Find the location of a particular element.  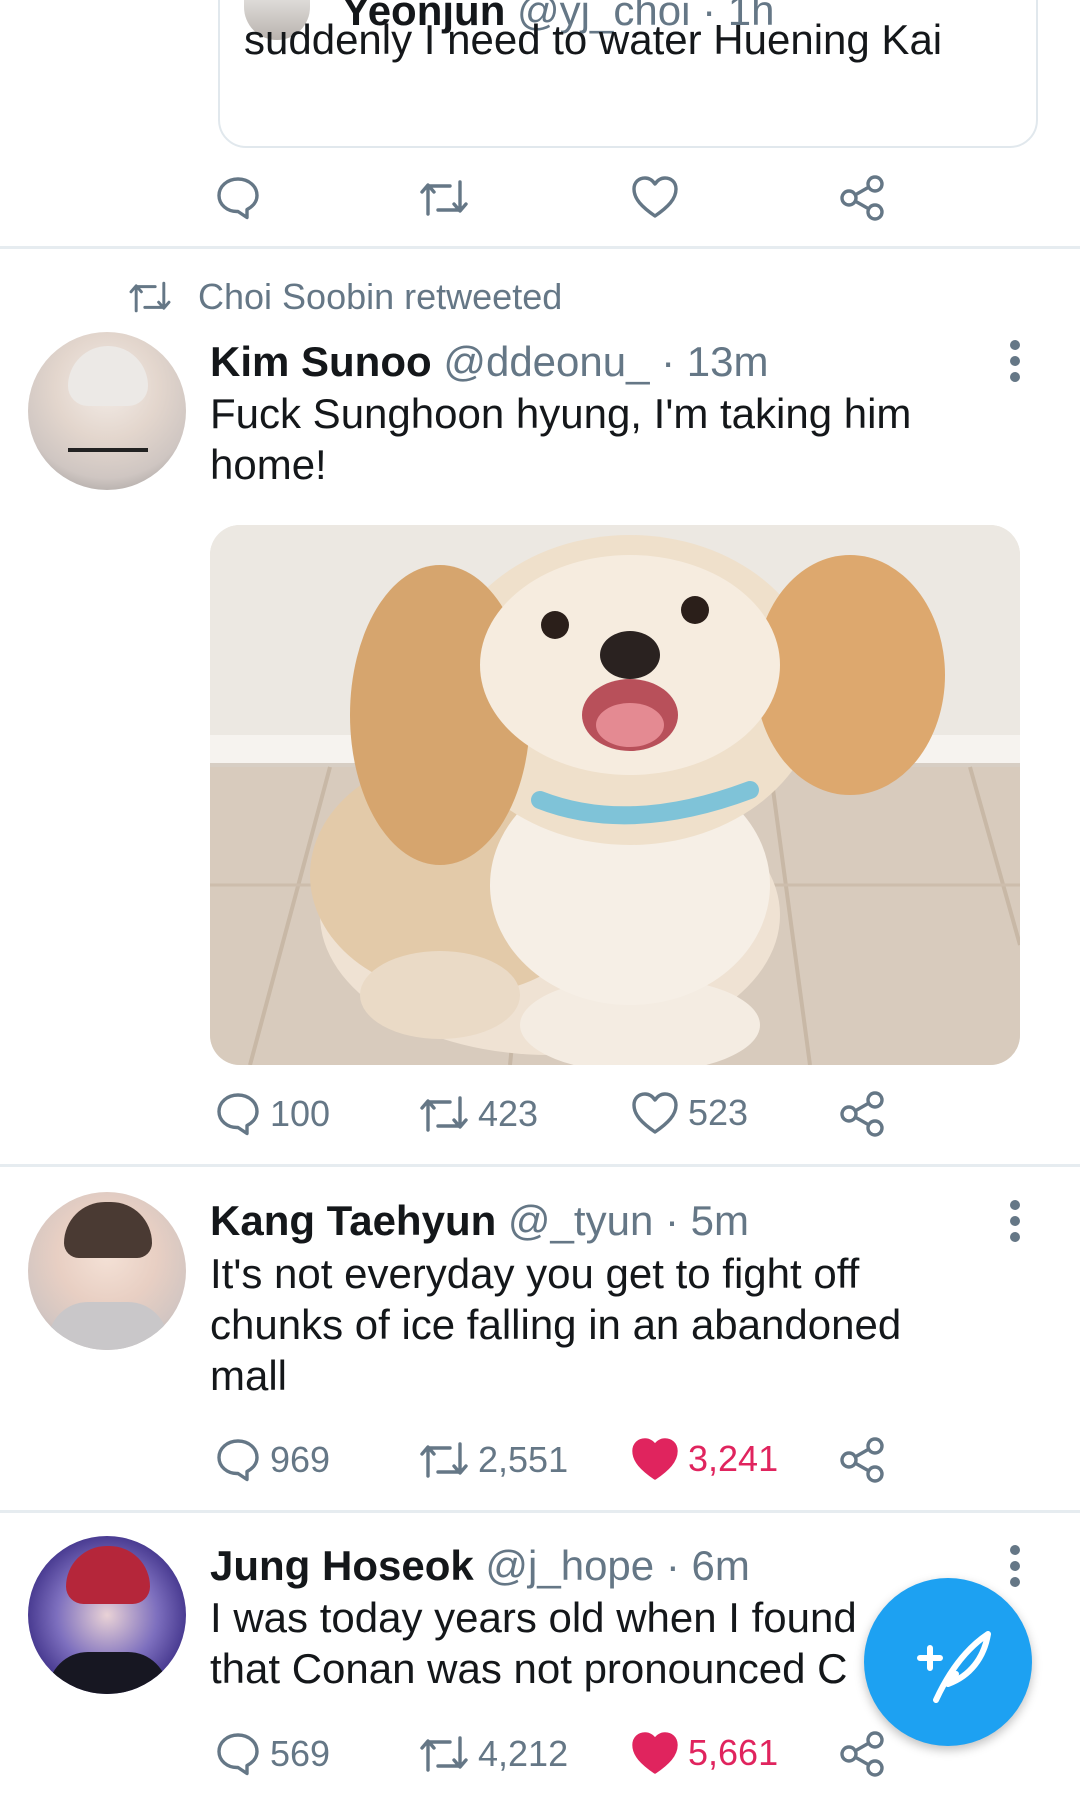

reply-button: 969 is located at coordinates (272, 1460).